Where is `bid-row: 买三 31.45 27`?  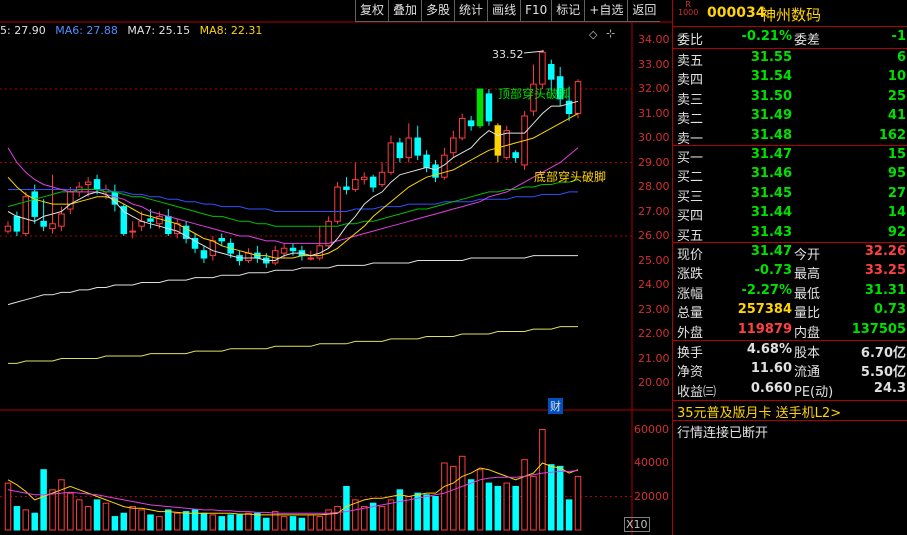
bid-row: 买三 31.45 27 is located at coordinates (790, 195).